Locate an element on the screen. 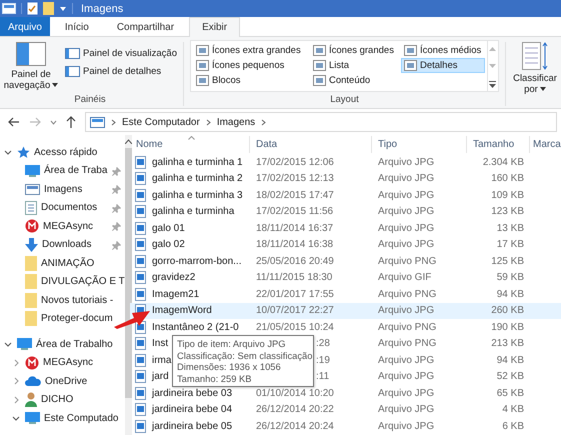 The height and width of the screenshot is (435, 561). layout-option: Ícones extra grandes is located at coordinates (249, 50).